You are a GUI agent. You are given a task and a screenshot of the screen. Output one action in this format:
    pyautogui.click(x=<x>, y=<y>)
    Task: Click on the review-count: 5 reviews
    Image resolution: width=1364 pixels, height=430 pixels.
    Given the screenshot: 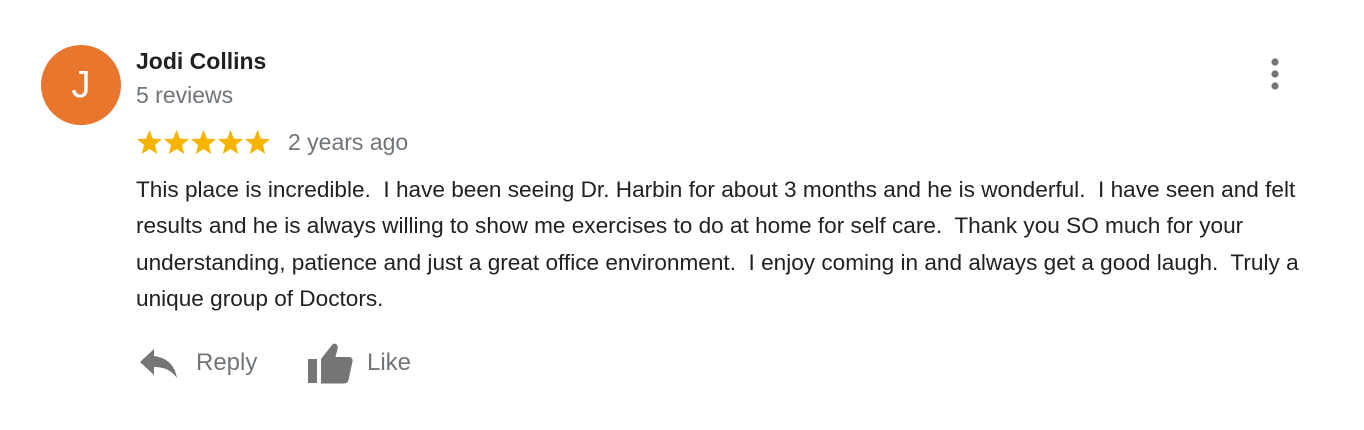 What is the action you would take?
    pyautogui.click(x=184, y=95)
    